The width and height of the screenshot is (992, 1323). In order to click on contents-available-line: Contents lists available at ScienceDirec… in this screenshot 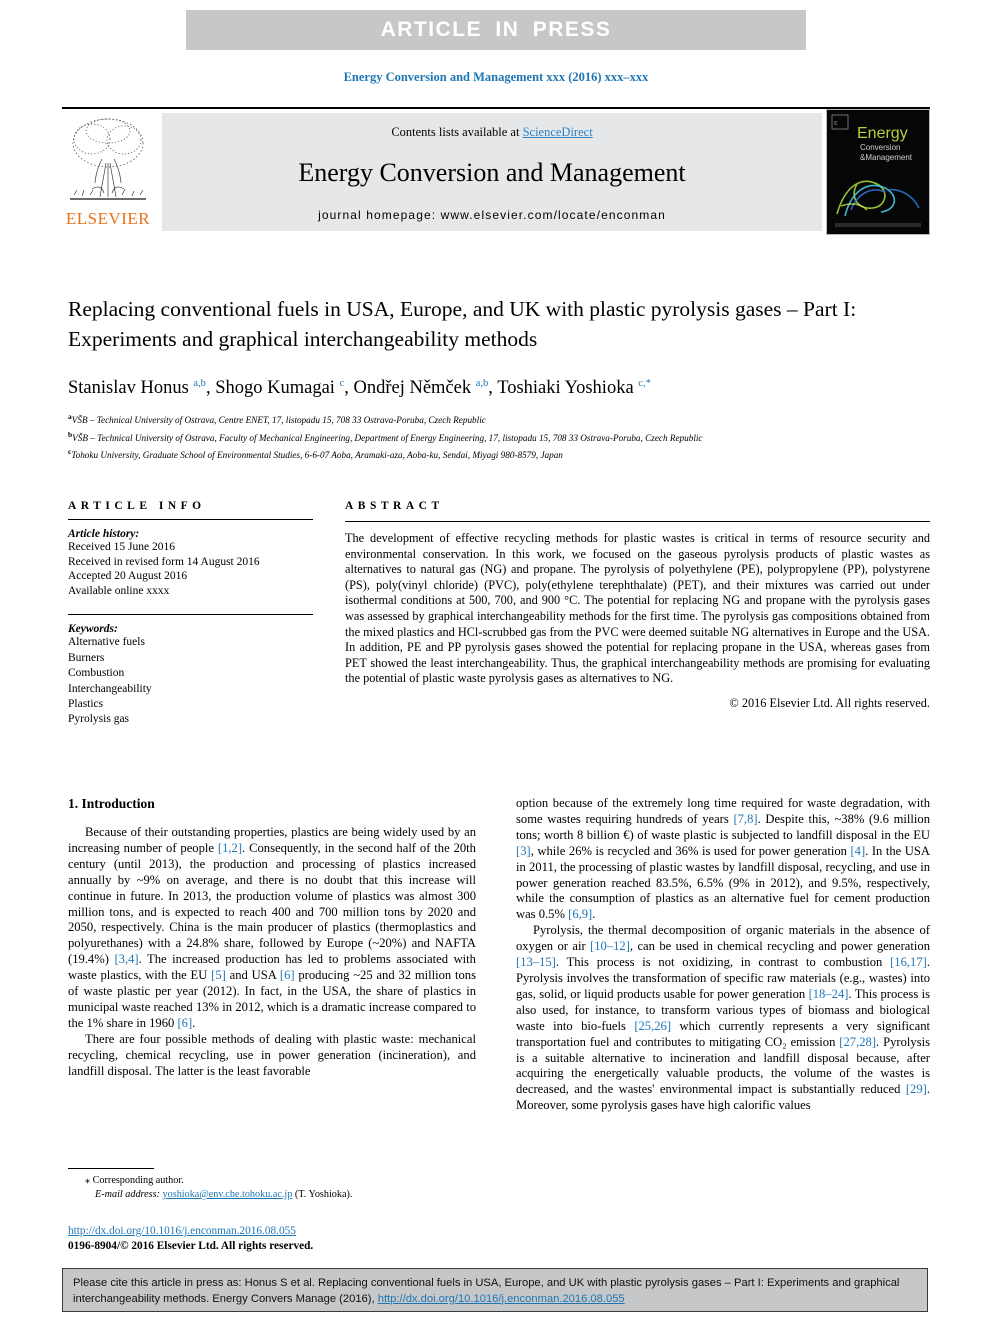, I will do `click(492, 132)`.